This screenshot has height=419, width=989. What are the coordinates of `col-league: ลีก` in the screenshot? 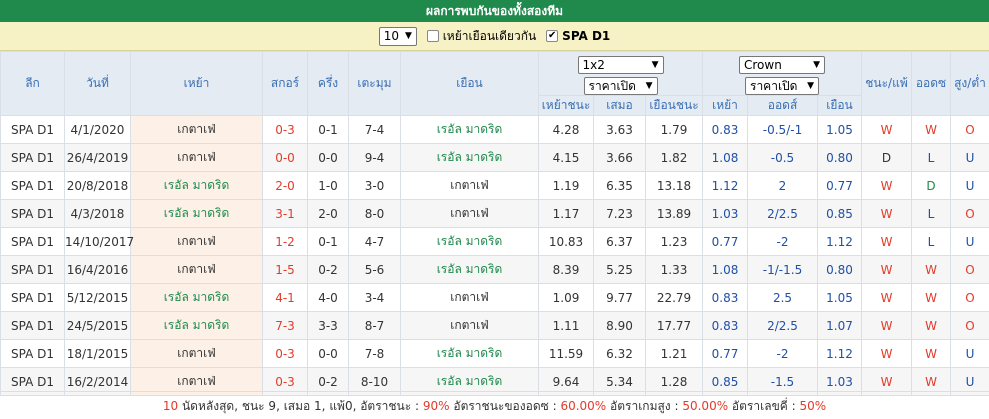 It's located at (32, 83).